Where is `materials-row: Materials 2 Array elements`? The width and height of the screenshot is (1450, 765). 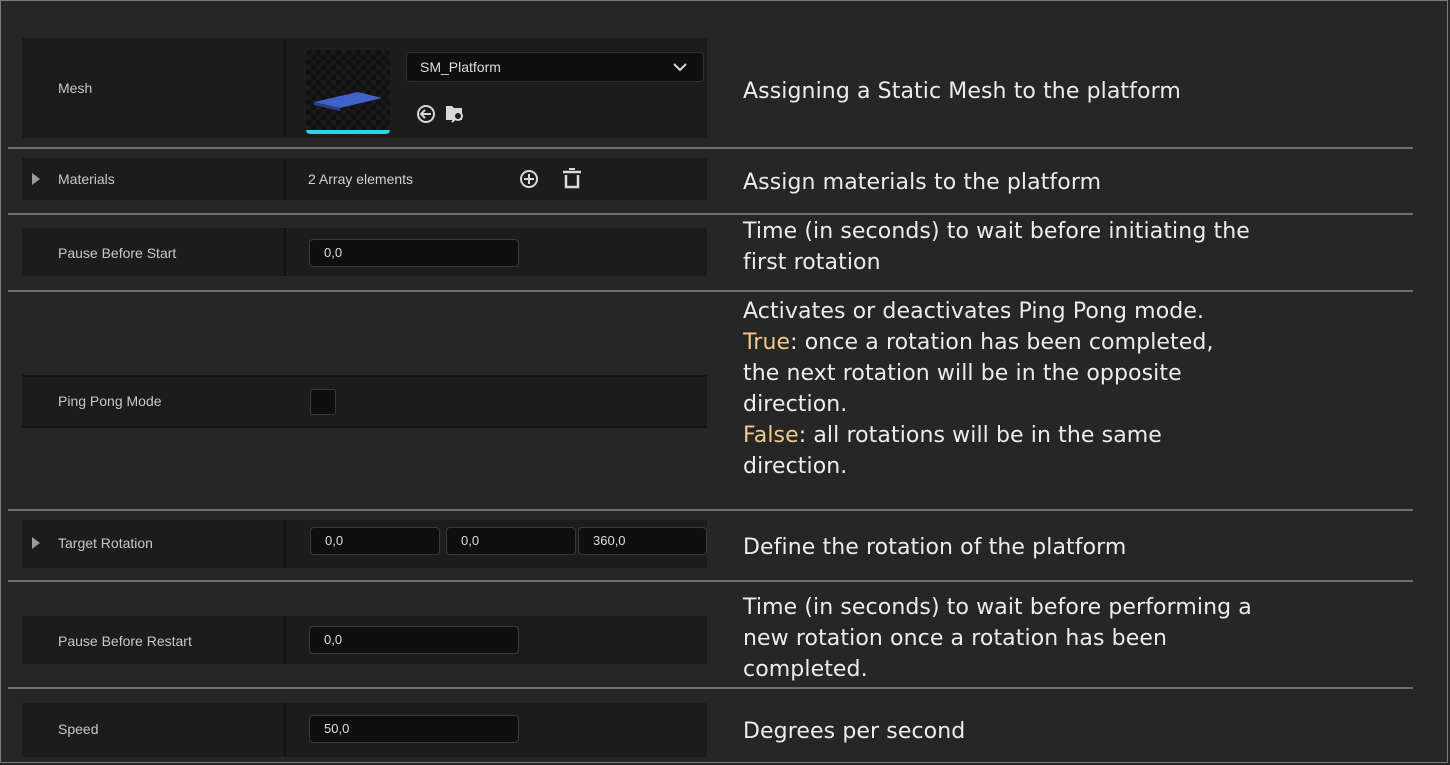
materials-row: Materials 2 Array elements is located at coordinates (364, 179).